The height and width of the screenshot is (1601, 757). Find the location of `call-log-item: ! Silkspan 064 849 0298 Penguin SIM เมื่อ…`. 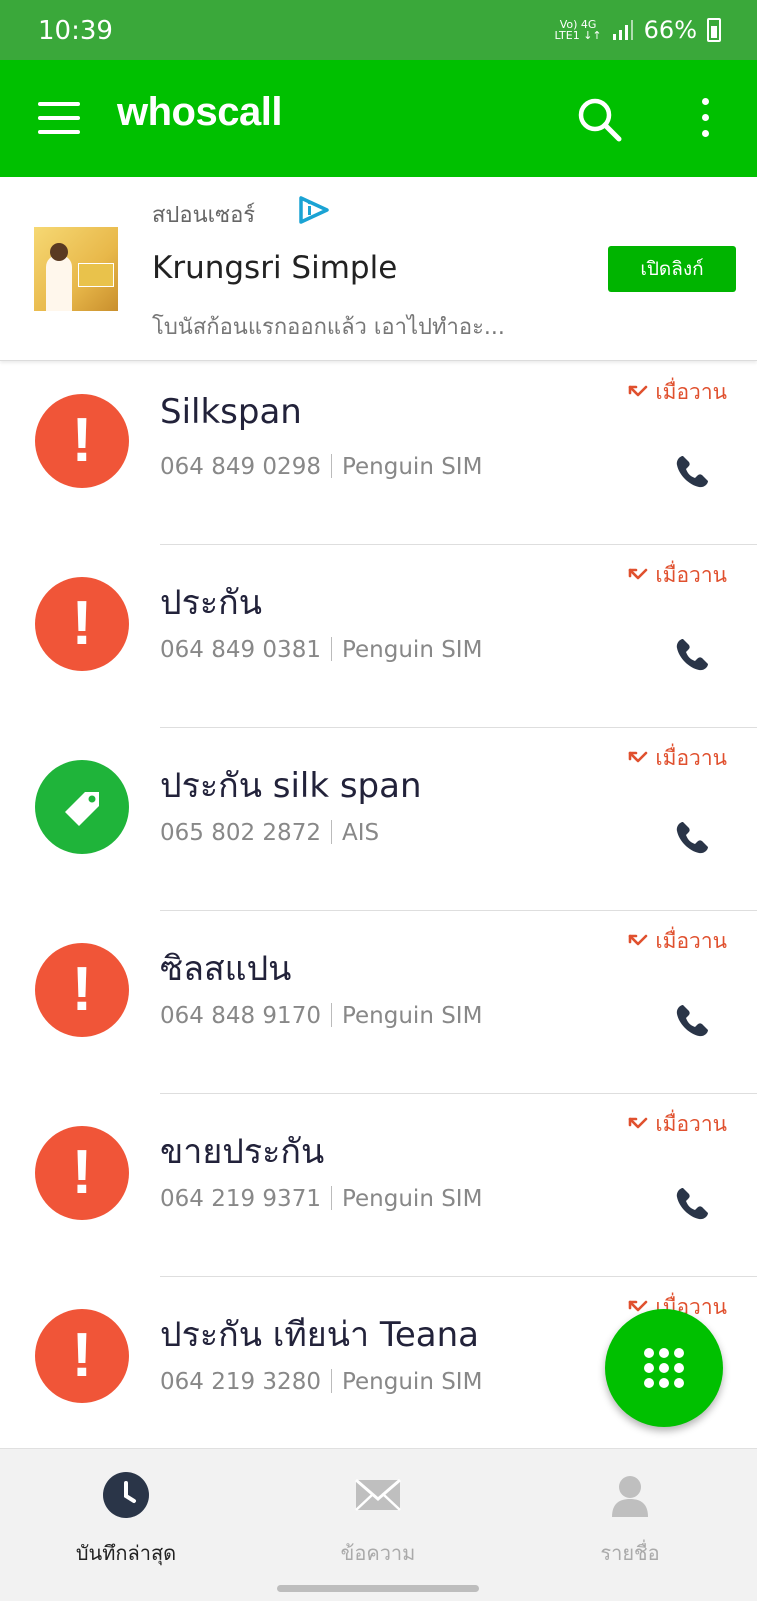

call-log-item: ! Silkspan 064 849 0298 Penguin SIM เมื่อ… is located at coordinates (378, 453).